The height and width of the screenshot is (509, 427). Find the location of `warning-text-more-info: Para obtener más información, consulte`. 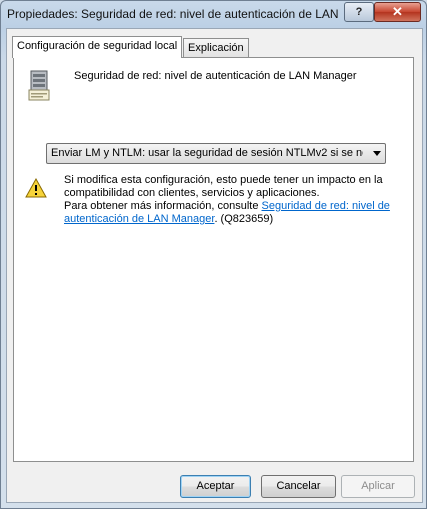

warning-text-more-info: Para obtener más información, consulte is located at coordinates (163, 206).